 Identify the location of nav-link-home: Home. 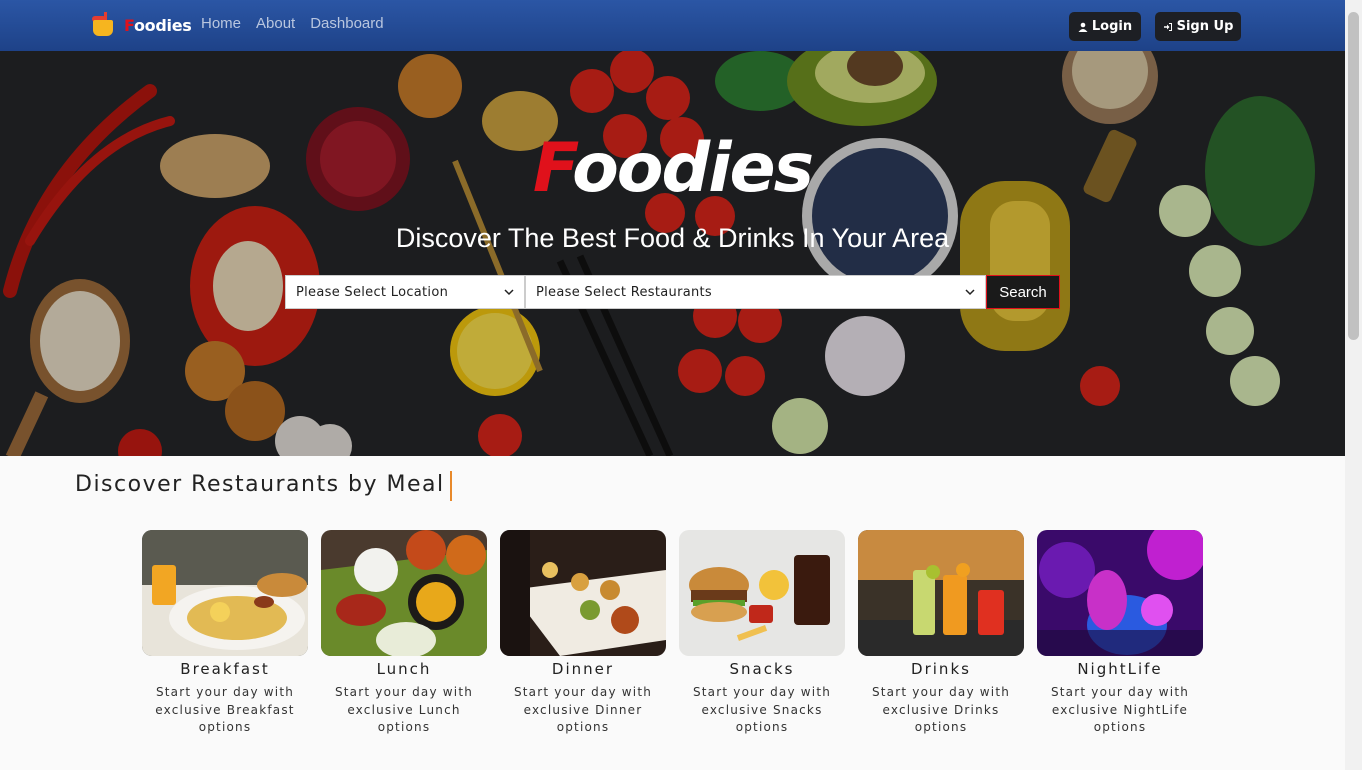
(221, 23).